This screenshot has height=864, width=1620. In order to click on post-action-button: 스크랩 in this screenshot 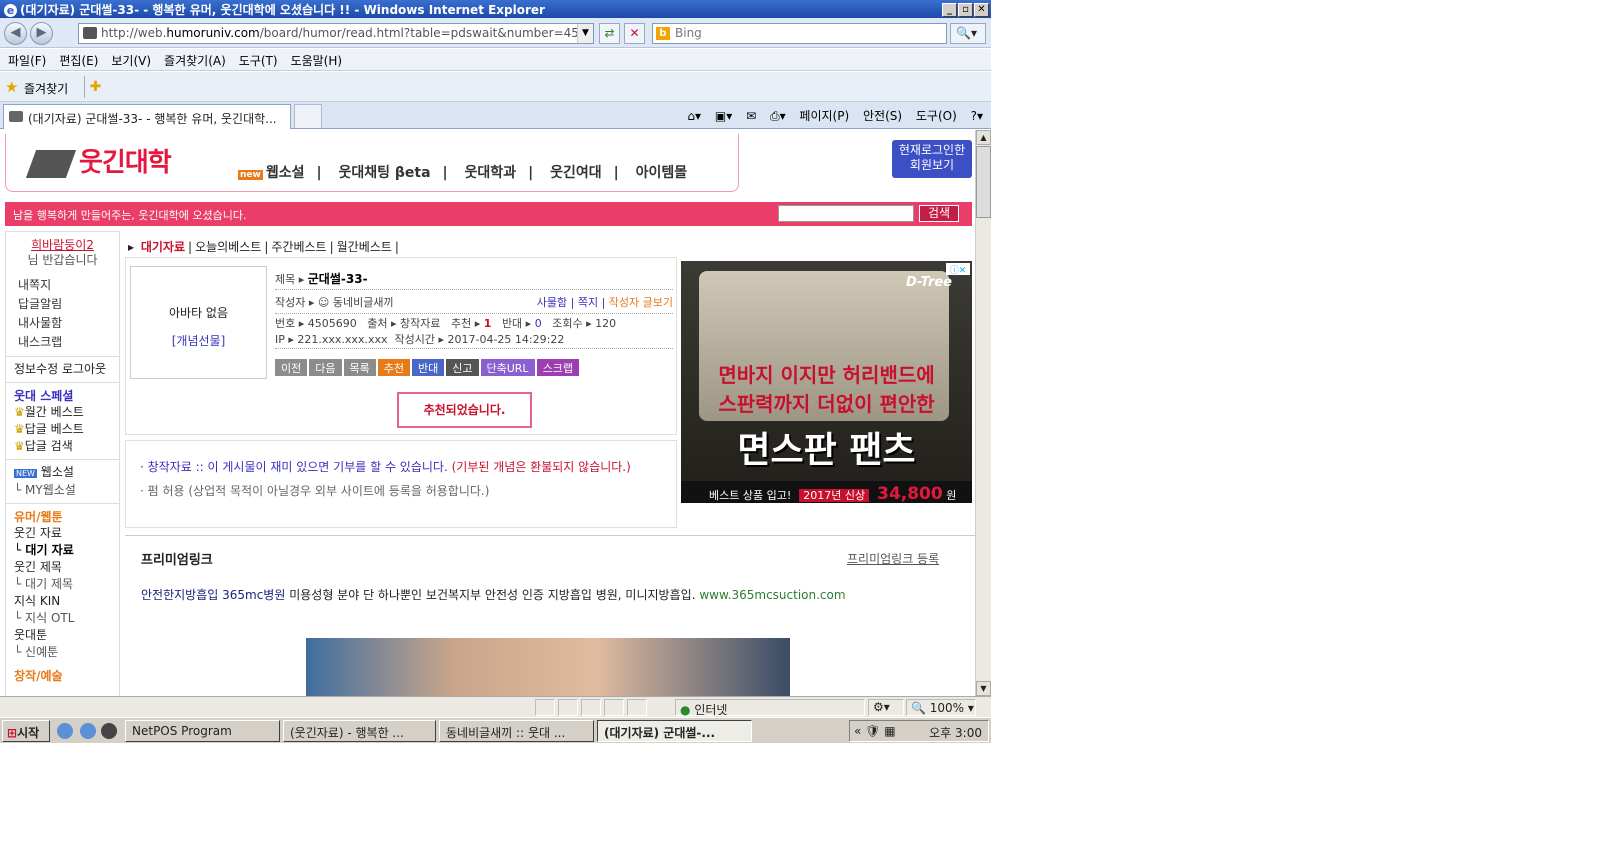, I will do `click(557, 367)`.